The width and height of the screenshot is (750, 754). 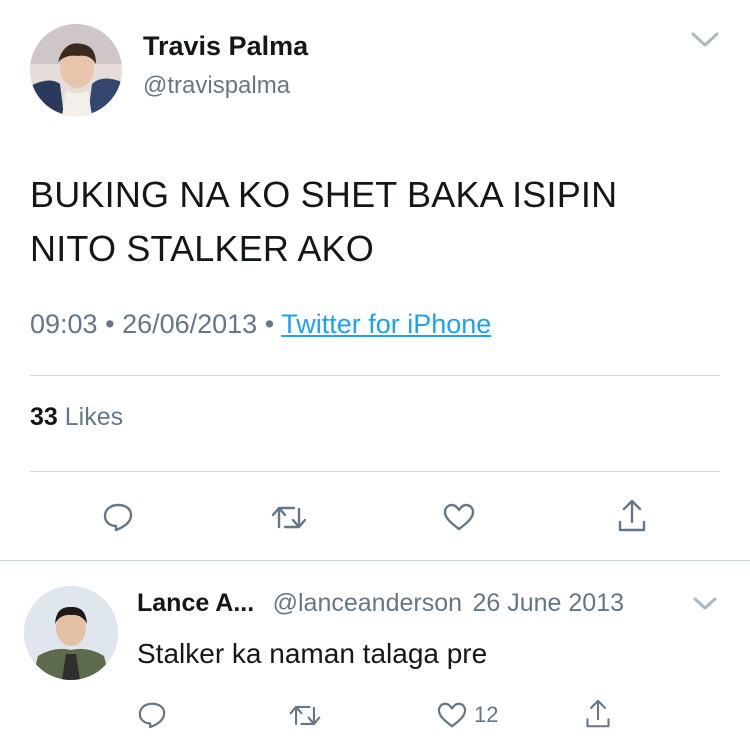 What do you see at coordinates (386, 324) in the screenshot?
I see `tweet-source-link: Twitter for iPhone` at bounding box center [386, 324].